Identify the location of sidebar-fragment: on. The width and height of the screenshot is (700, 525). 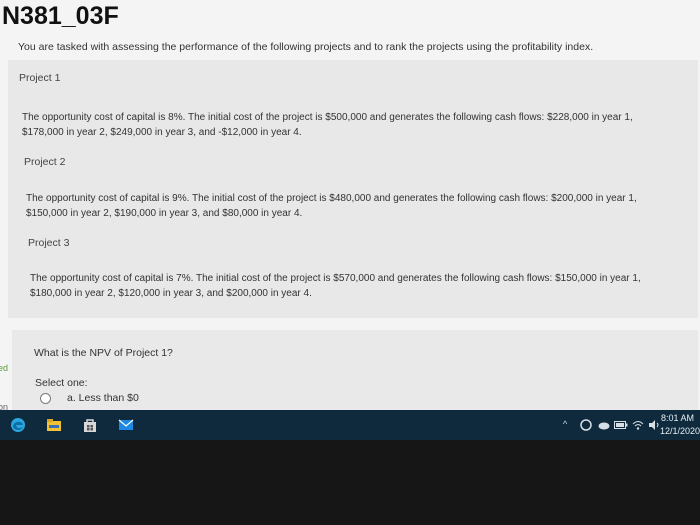
(4, 406).